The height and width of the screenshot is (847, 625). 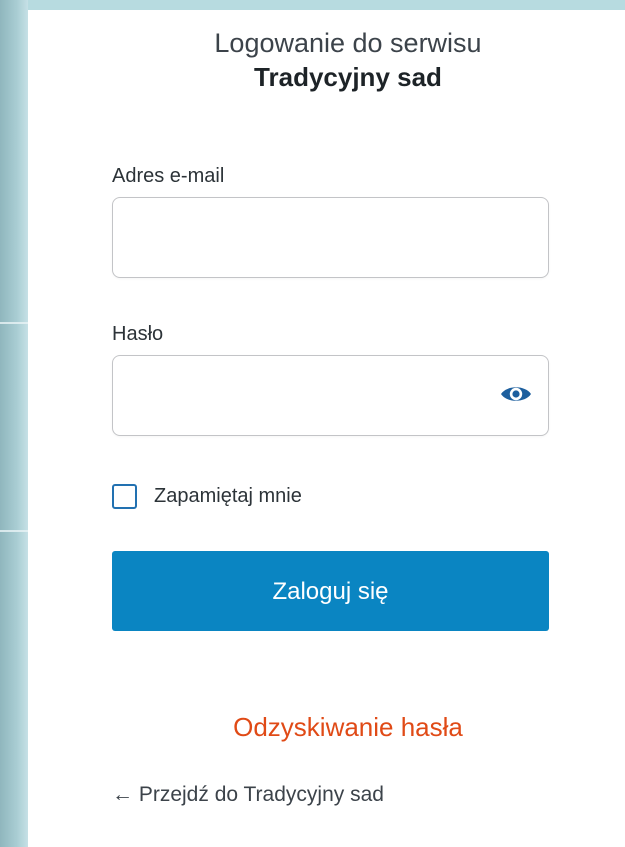 I want to click on login-heading: Logowanie do serwisu Tradycyjny sad, so click(x=326, y=60).